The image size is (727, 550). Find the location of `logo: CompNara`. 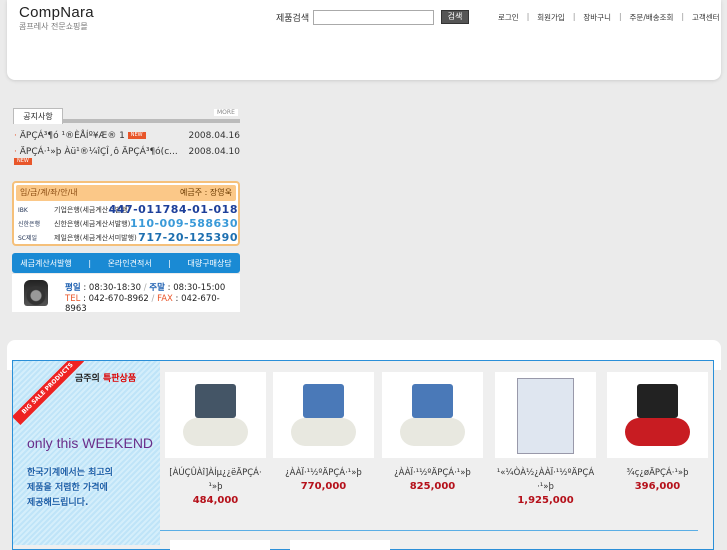

logo: CompNara is located at coordinates (56, 12).